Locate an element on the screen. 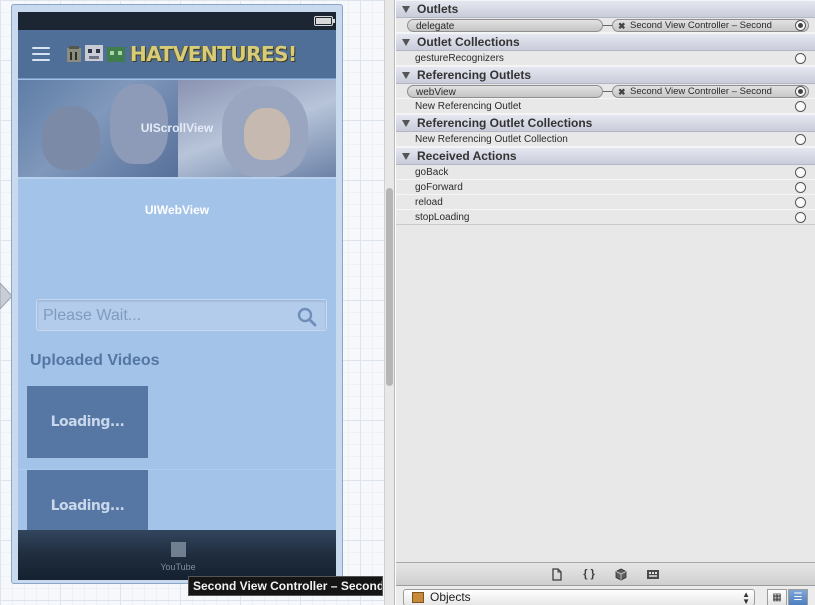  library-toolbar: { } is located at coordinates (605, 574).